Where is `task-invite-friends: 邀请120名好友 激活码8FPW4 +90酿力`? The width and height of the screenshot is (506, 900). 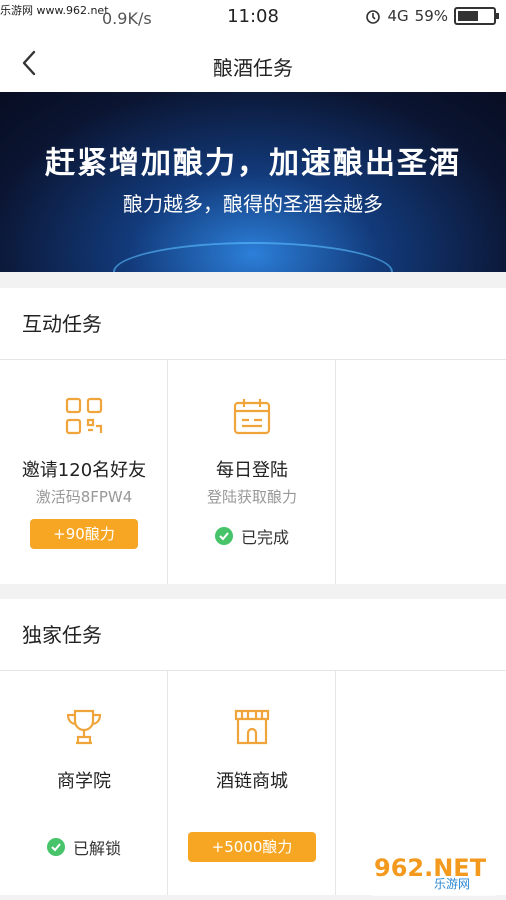
task-invite-friends: 邀请120名好友 激活码8FPW4 +90酿力 is located at coordinates (84, 472).